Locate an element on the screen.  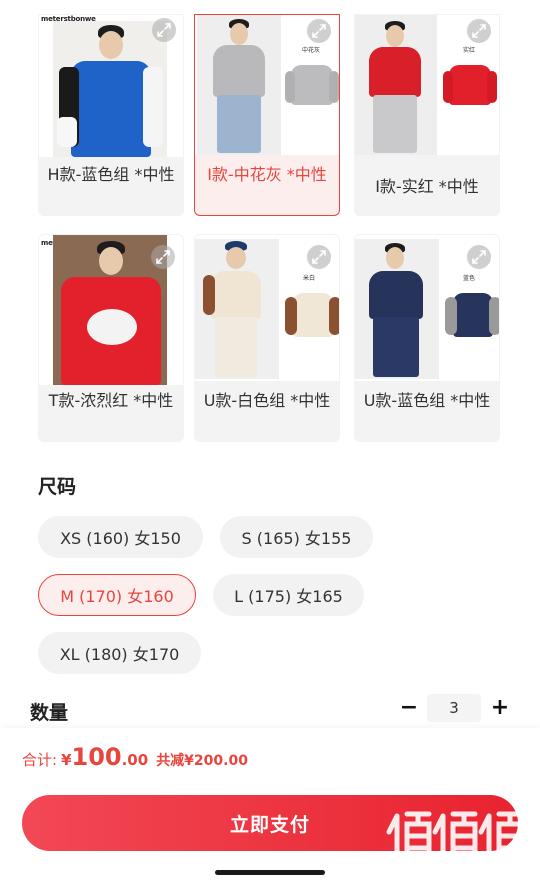
variant-card: meterstbonwe H款-蓝色组 *中性 is located at coordinates (111, 115).